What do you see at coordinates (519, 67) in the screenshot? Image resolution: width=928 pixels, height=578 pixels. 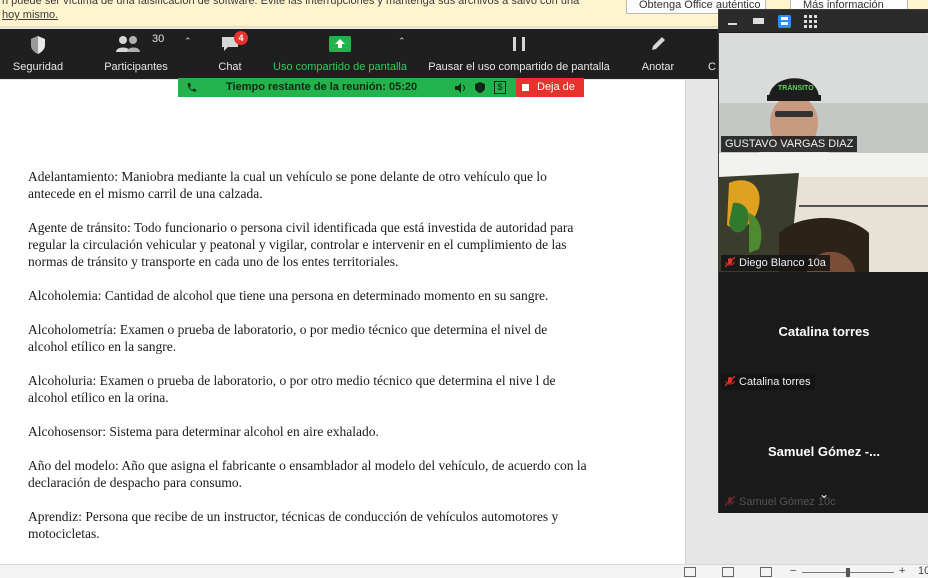 I see `pause-share-label: Pausar el uso compartido de pantalla` at bounding box center [519, 67].